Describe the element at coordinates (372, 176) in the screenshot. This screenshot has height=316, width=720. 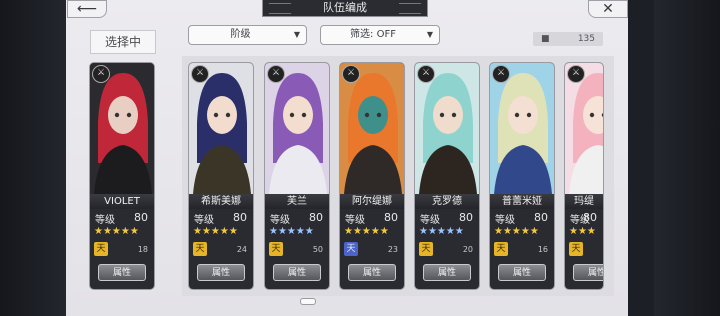
I see `character-card: ⚔ 阿尔缇娜 等级 80 ★★★★★ 天 23 属性` at that location.